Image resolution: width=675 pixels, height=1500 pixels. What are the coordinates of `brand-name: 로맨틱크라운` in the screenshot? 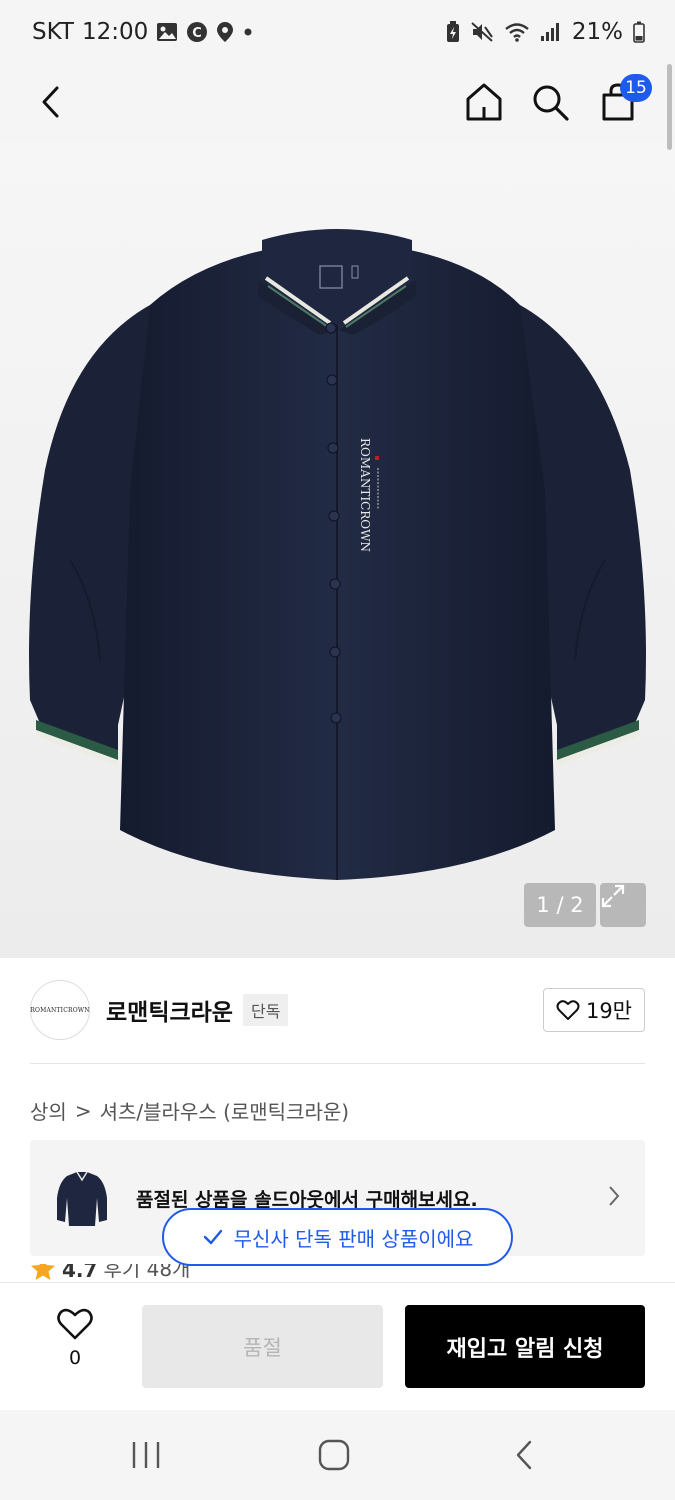 It's located at (169, 1010).